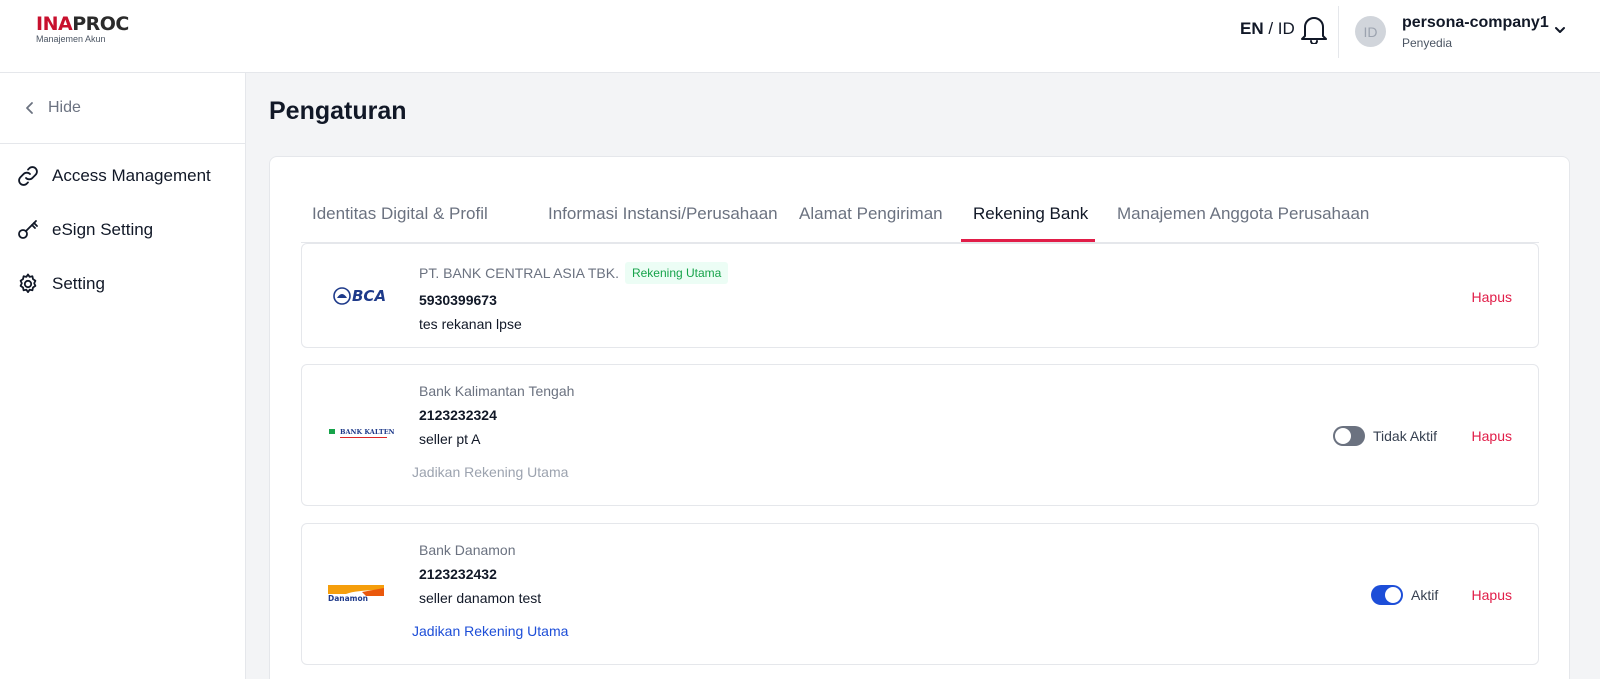 This screenshot has width=1600, height=679. Describe the element at coordinates (470, 324) in the screenshot. I see `account-holder: tes rekanan lpse` at that location.